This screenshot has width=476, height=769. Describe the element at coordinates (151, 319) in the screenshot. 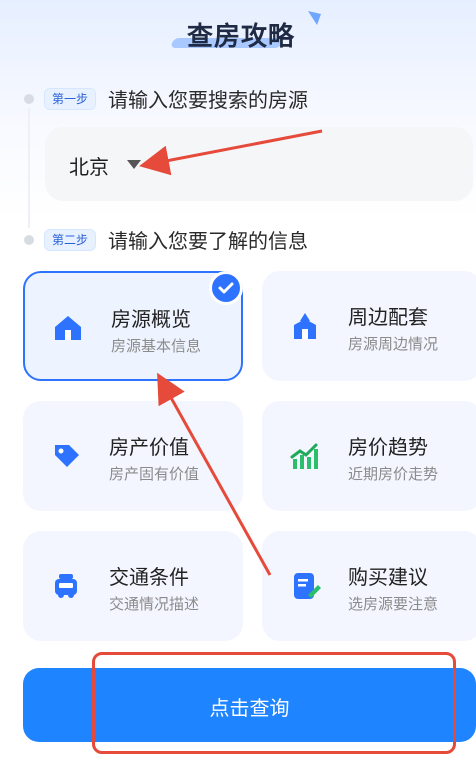

I see `card-title: 房源概览` at that location.